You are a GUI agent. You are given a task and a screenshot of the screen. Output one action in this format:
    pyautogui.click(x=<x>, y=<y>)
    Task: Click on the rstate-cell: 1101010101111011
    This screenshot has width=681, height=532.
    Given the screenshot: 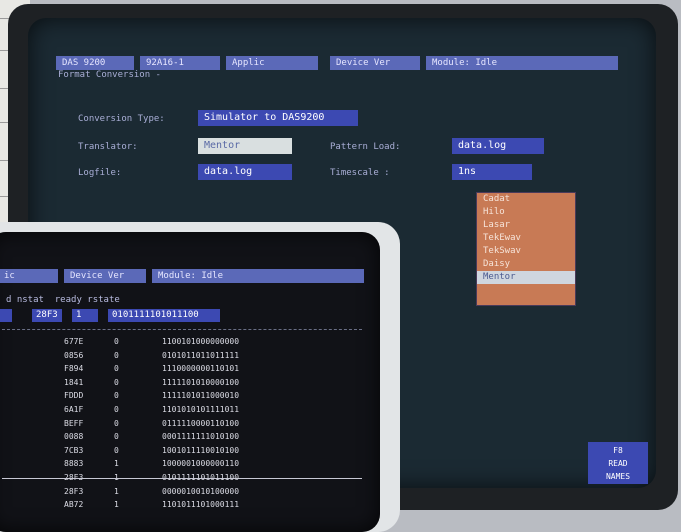 What is the action you would take?
    pyautogui.click(x=201, y=409)
    